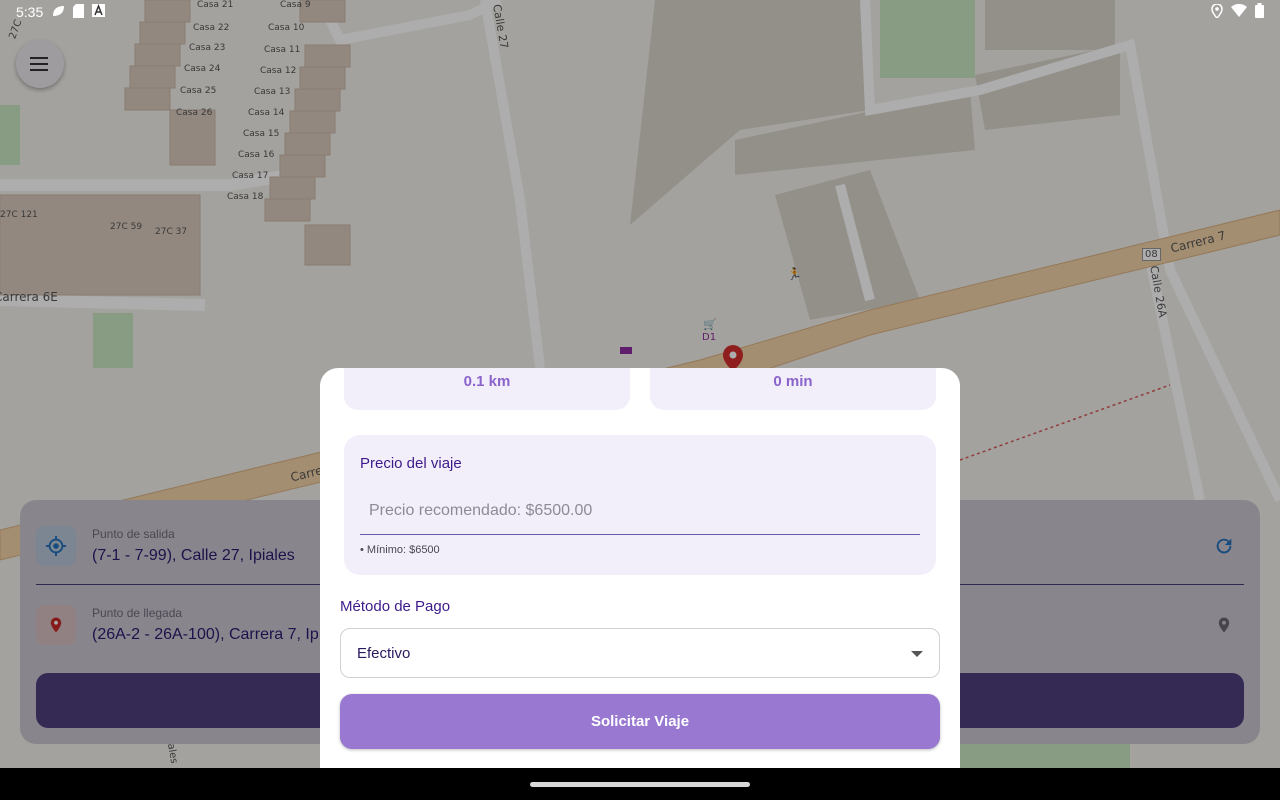  I want to click on duration-value: 0 min, so click(793, 381).